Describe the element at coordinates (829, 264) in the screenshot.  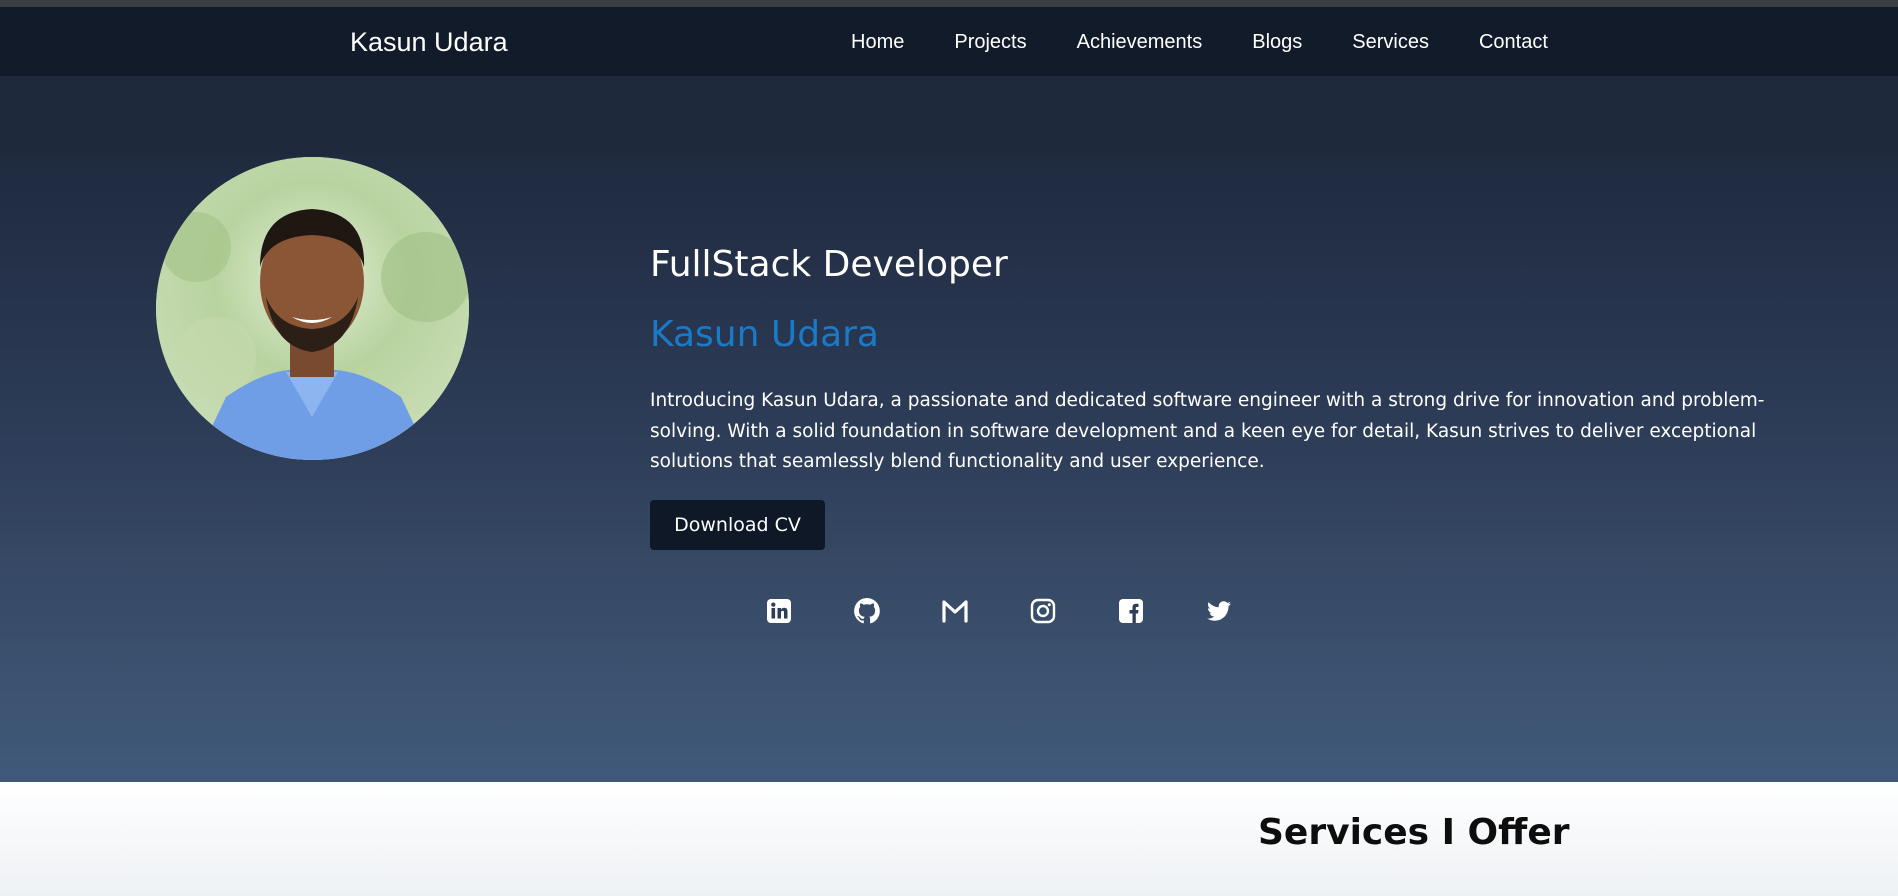
I see `hero-subtitle: FullStack Developer` at that location.